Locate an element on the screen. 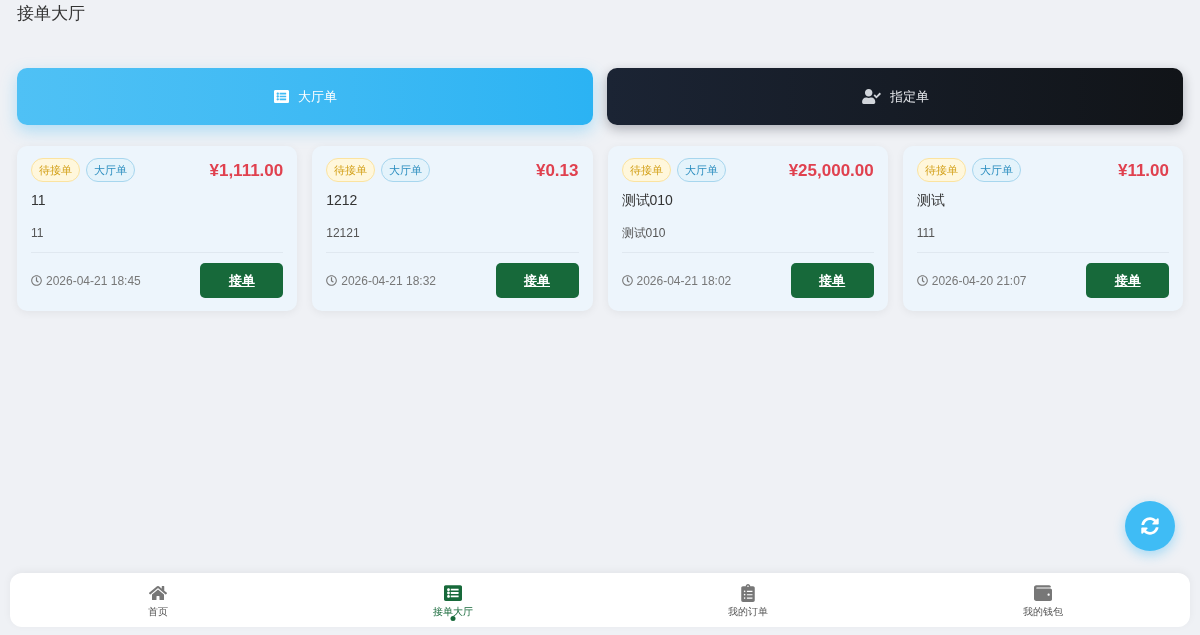 The width and height of the screenshot is (1200, 635). order-price: ¥0.13 is located at coordinates (557, 170).